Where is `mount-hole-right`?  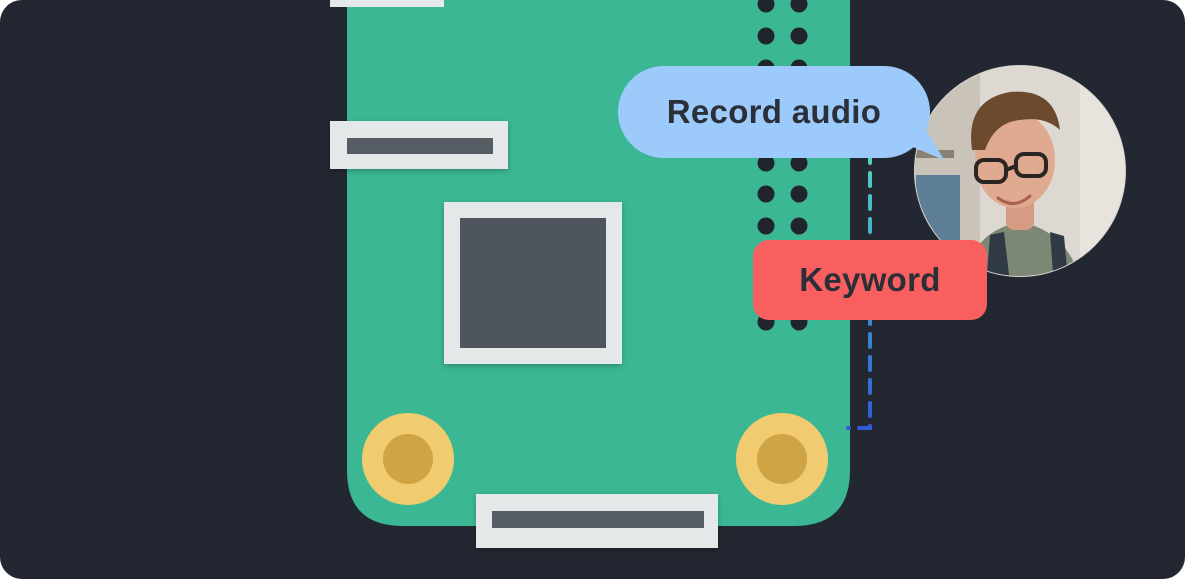 mount-hole-right is located at coordinates (782, 459).